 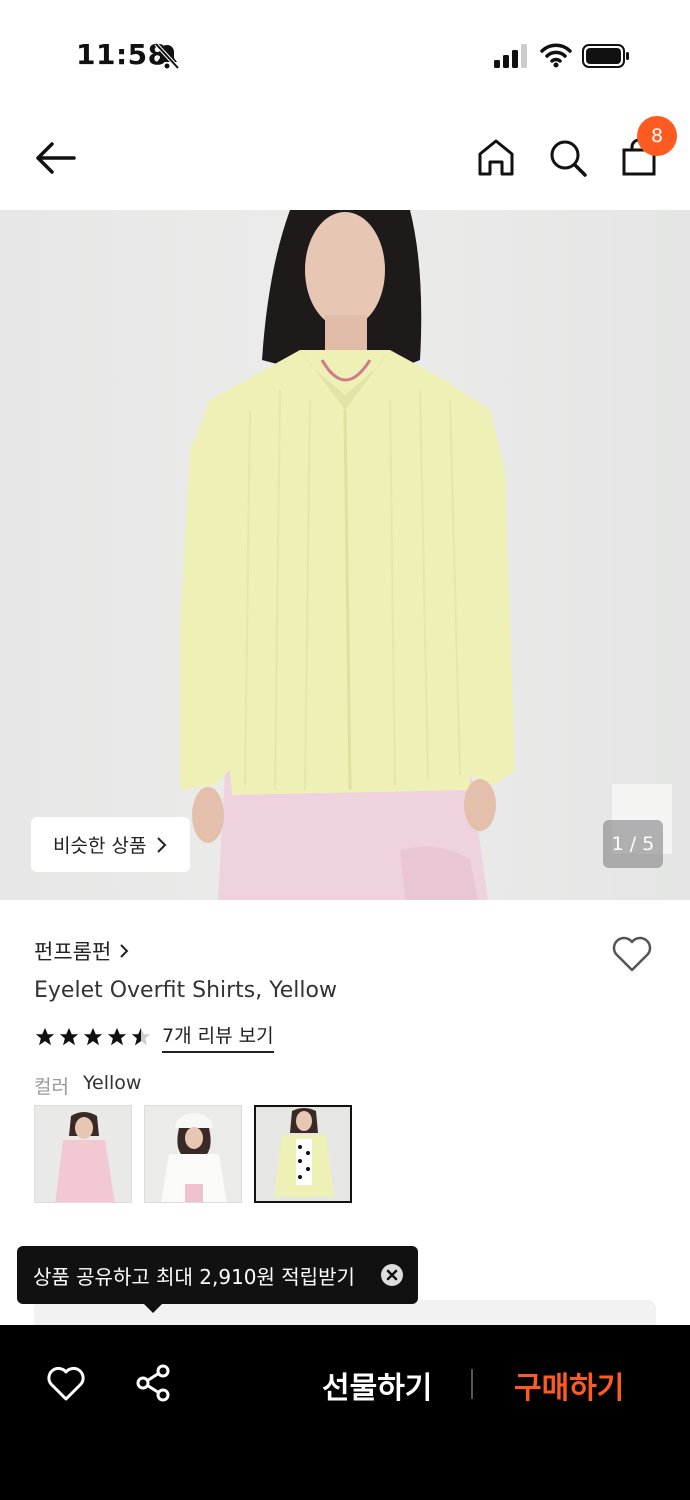 I want to click on color-label: 컬러, so click(x=51, y=1087).